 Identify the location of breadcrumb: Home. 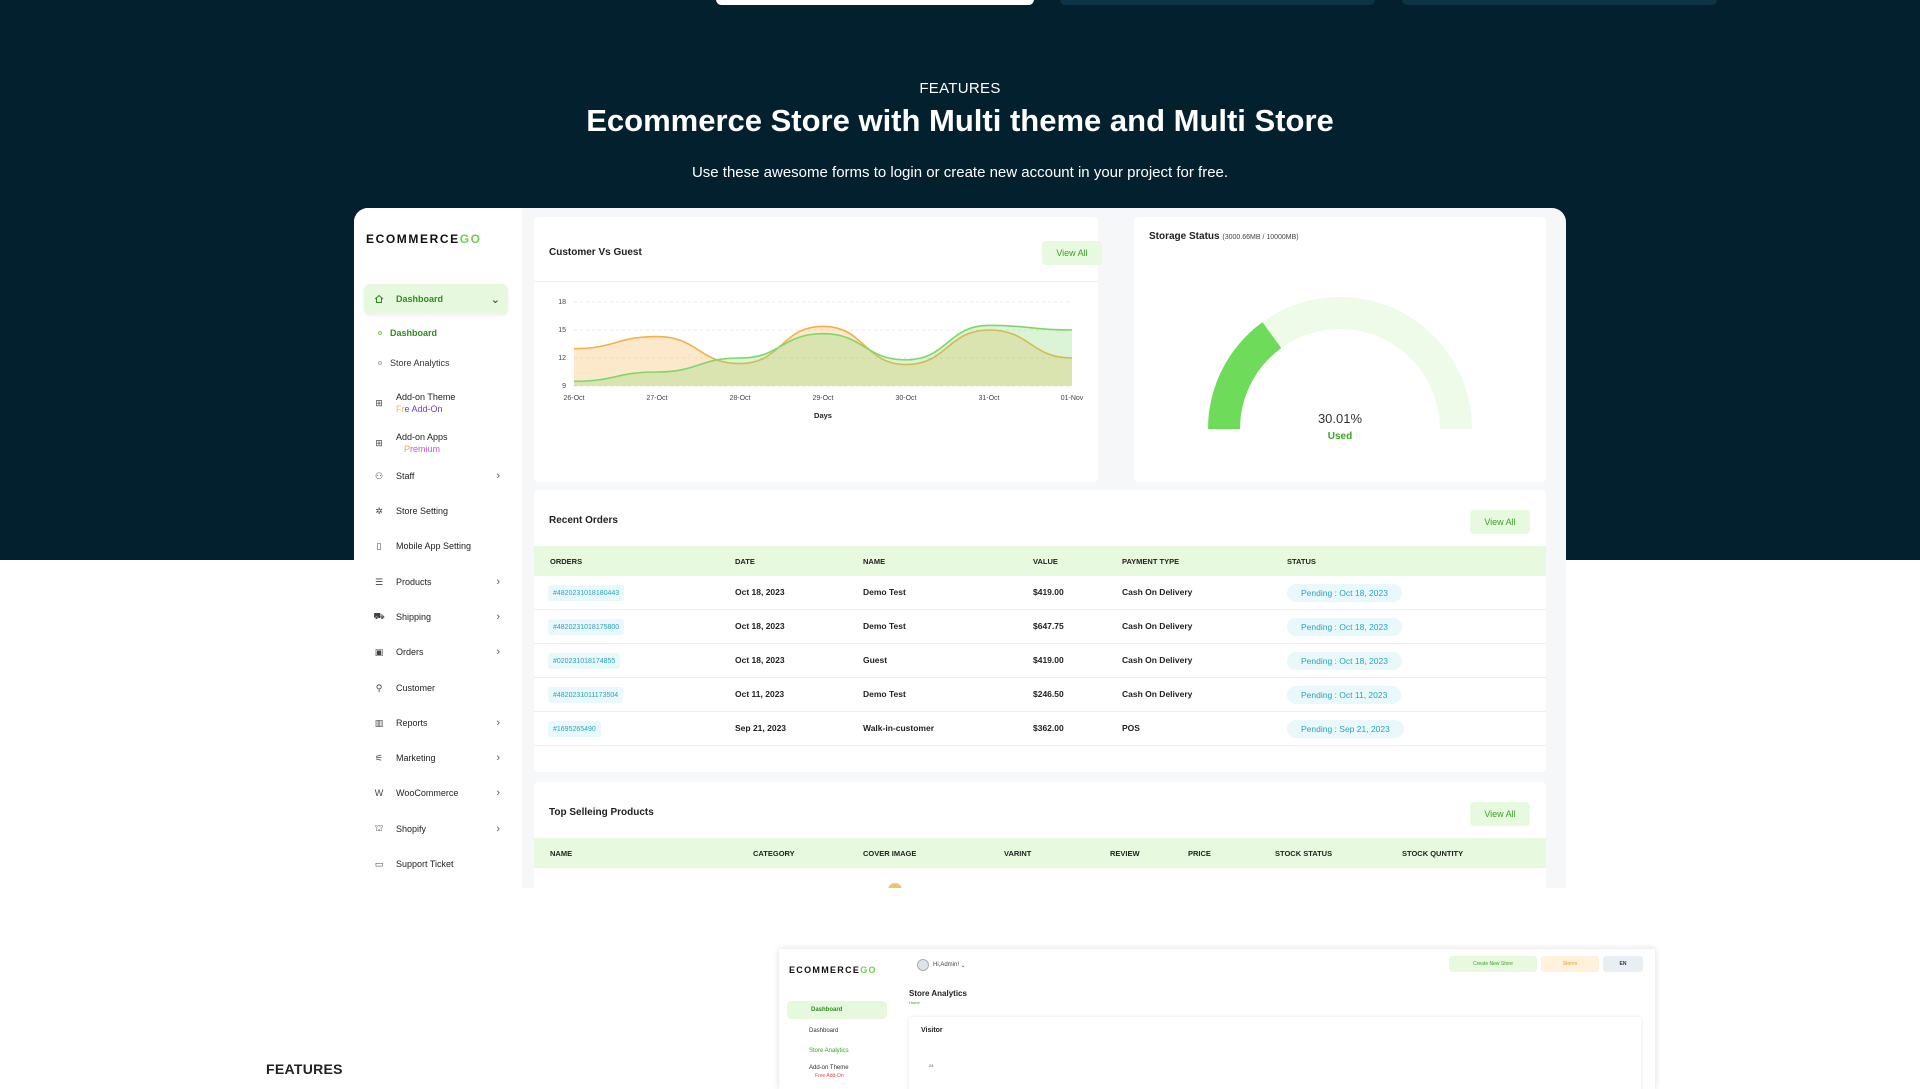
(914, 1002).